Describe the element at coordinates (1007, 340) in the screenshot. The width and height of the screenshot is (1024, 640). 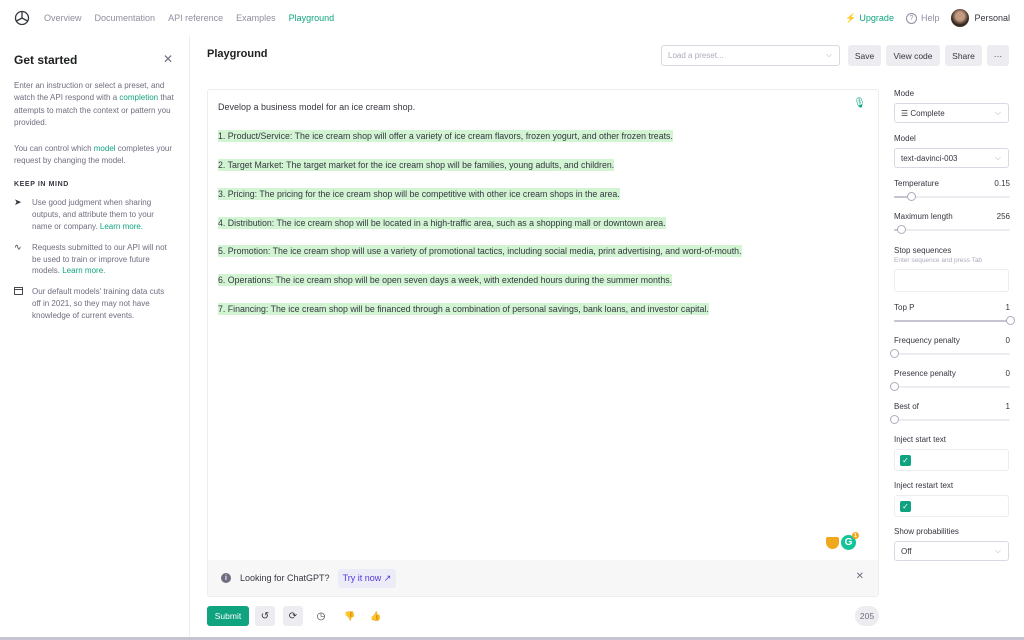
I see `frequency-penalty-value: 0` at that location.